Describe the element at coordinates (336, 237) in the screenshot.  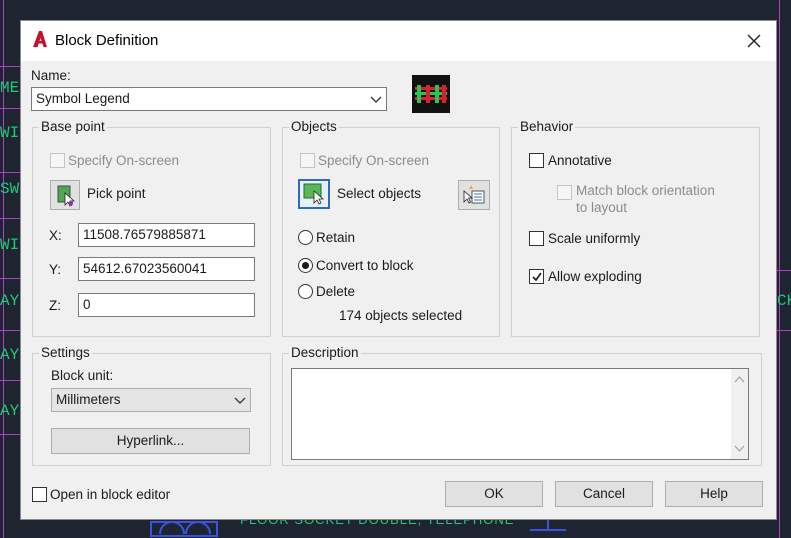
I see `retain-label: Retain` at that location.